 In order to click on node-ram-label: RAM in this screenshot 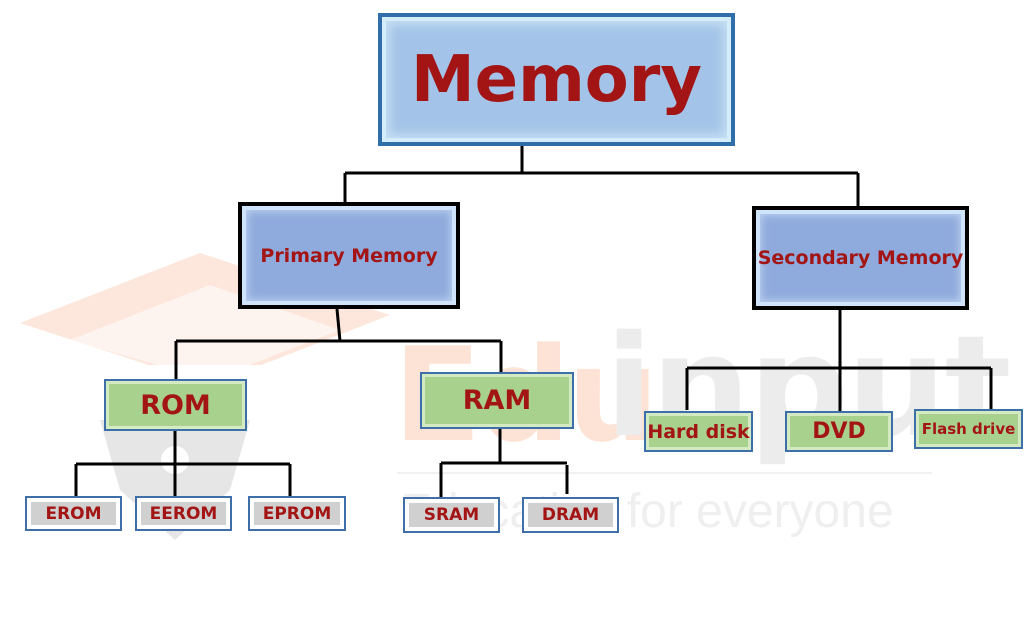, I will do `click(497, 400)`.